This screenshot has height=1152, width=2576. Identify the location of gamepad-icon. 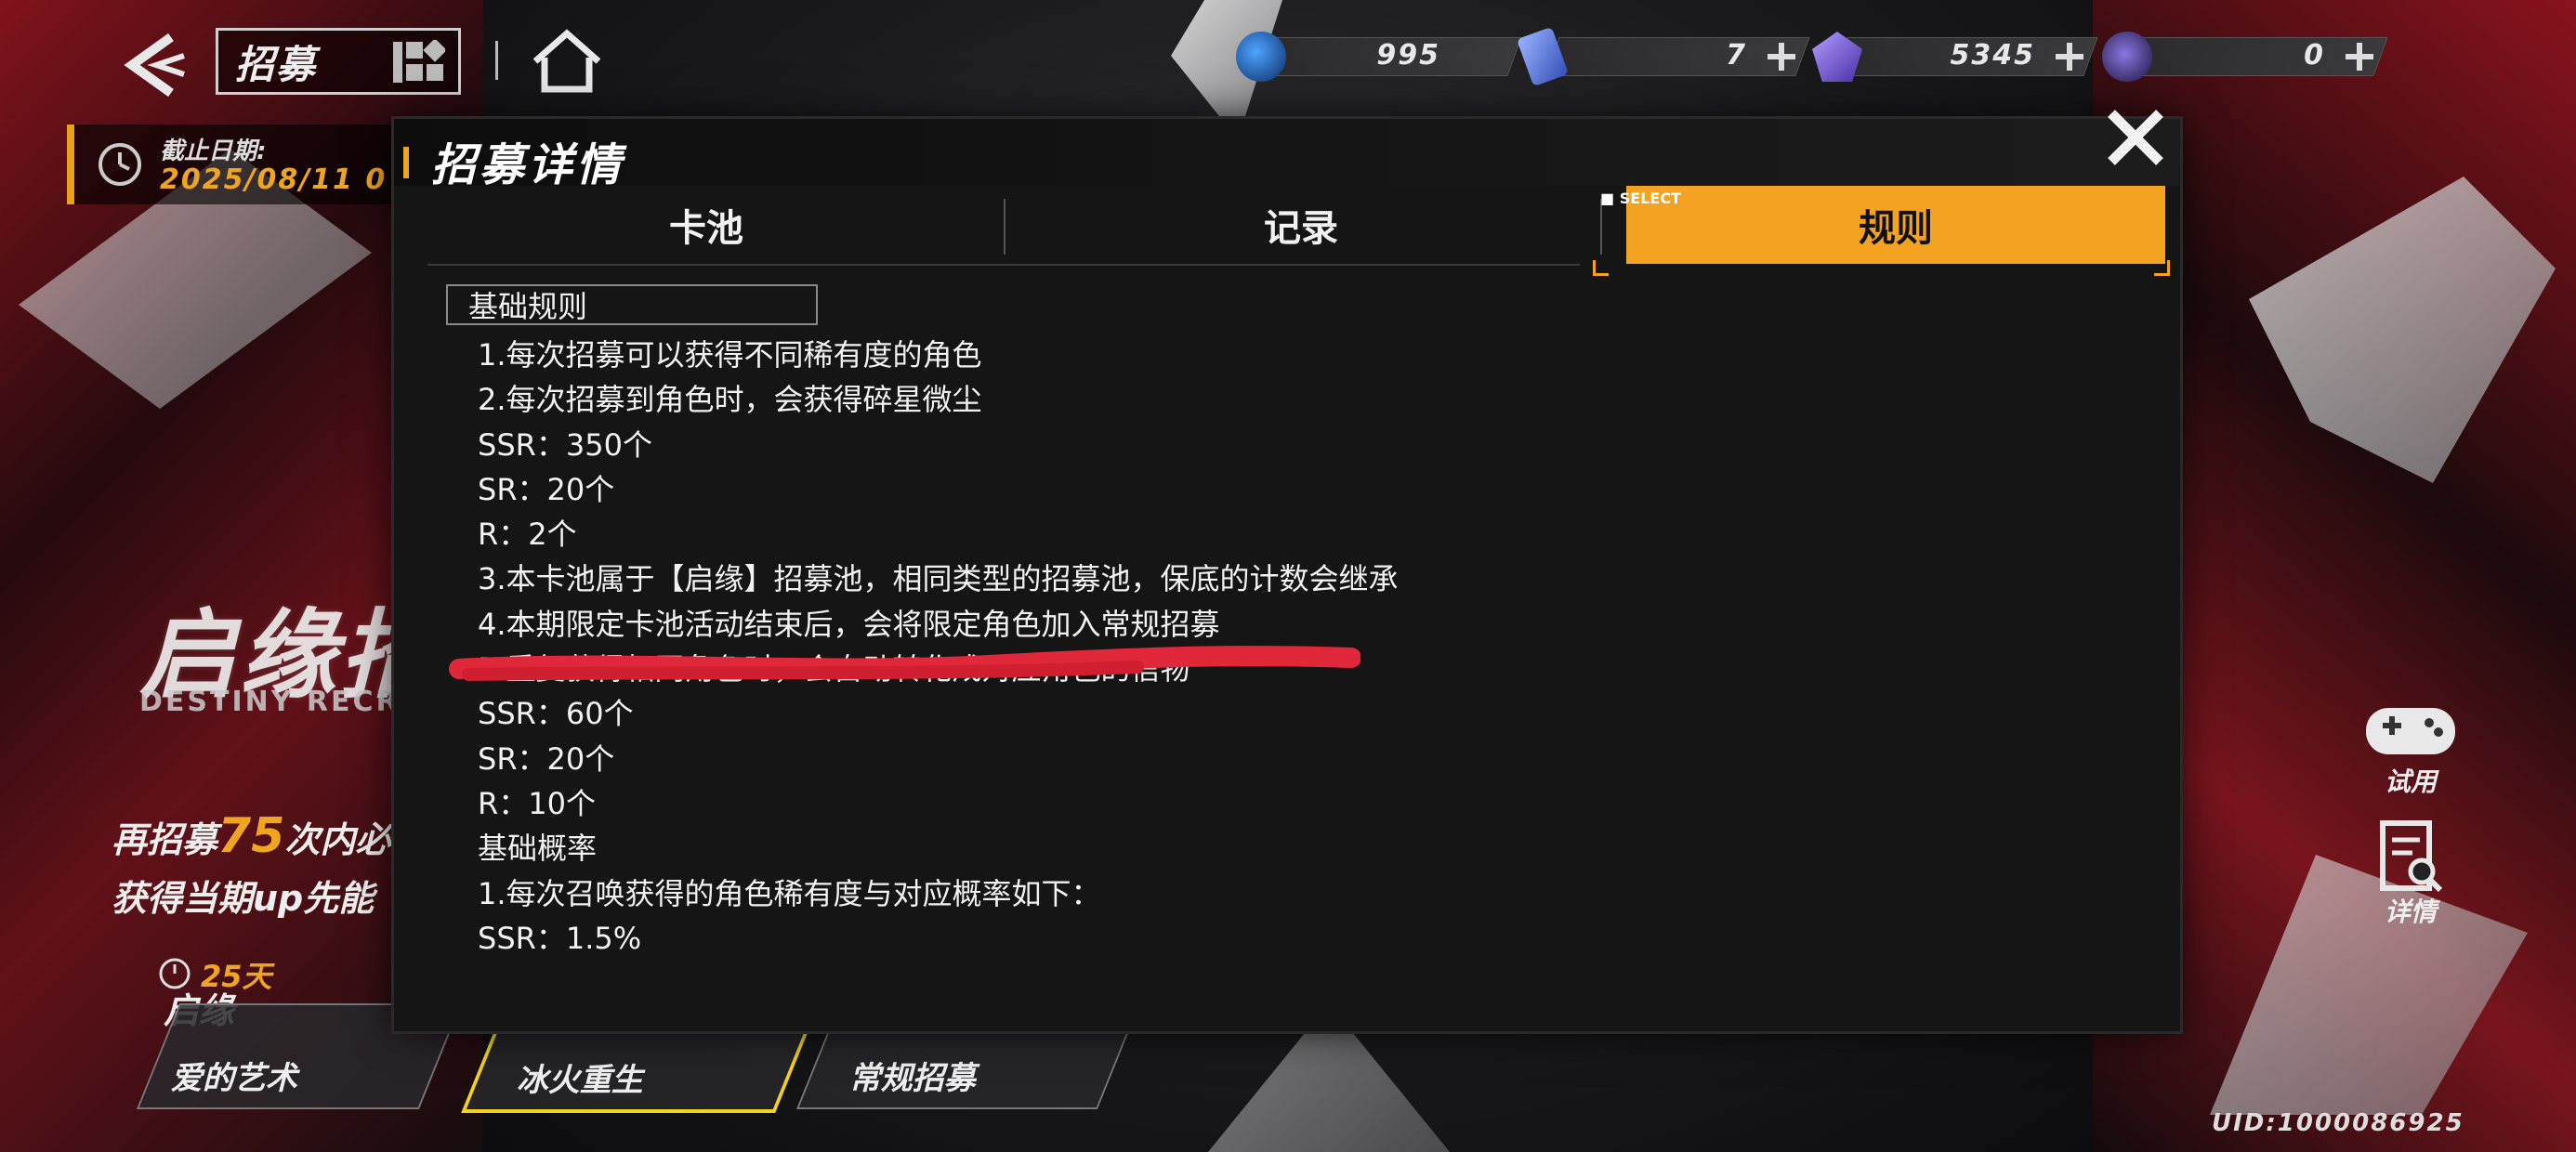
(2410, 731).